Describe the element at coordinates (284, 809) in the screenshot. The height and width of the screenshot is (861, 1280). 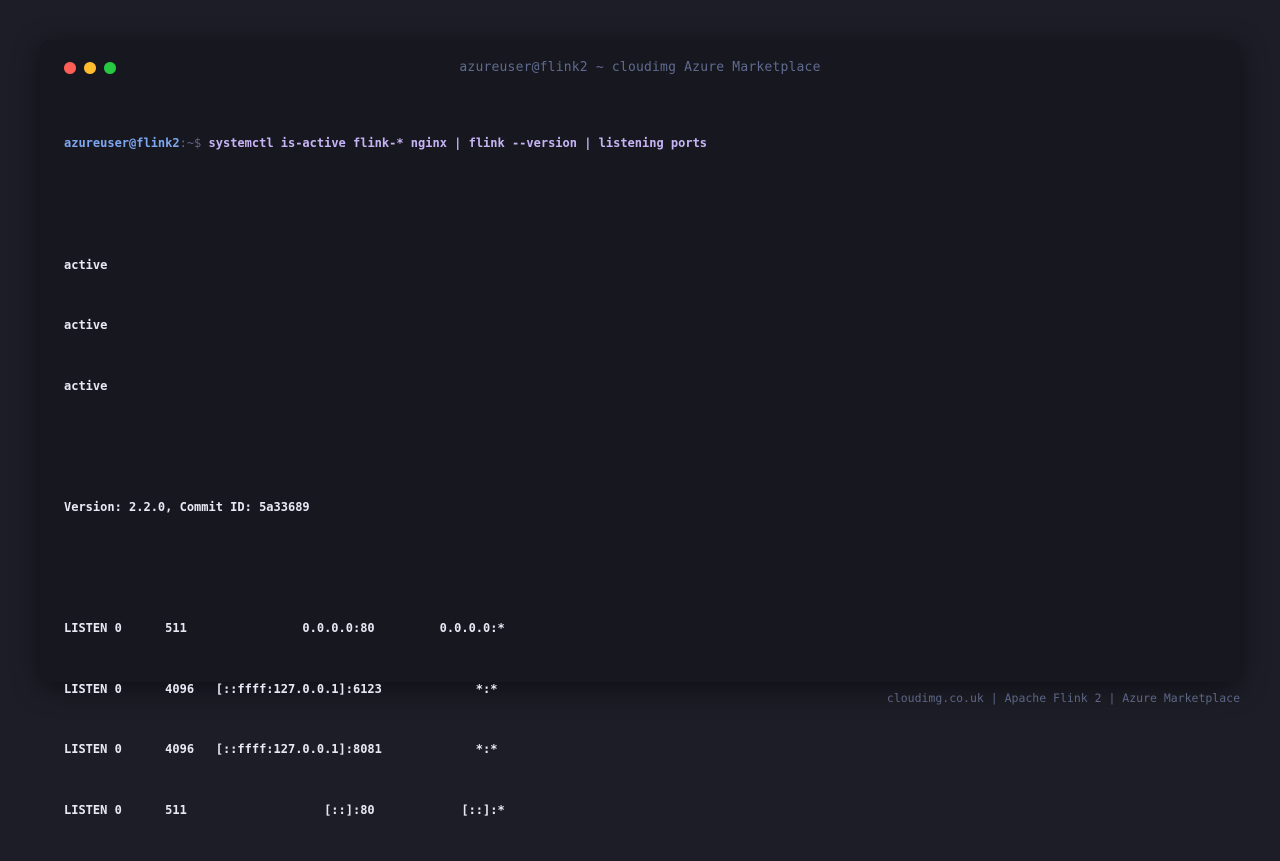
I see `listen-row: LISTEN 0 511 [::]:80 [::]:*` at that location.